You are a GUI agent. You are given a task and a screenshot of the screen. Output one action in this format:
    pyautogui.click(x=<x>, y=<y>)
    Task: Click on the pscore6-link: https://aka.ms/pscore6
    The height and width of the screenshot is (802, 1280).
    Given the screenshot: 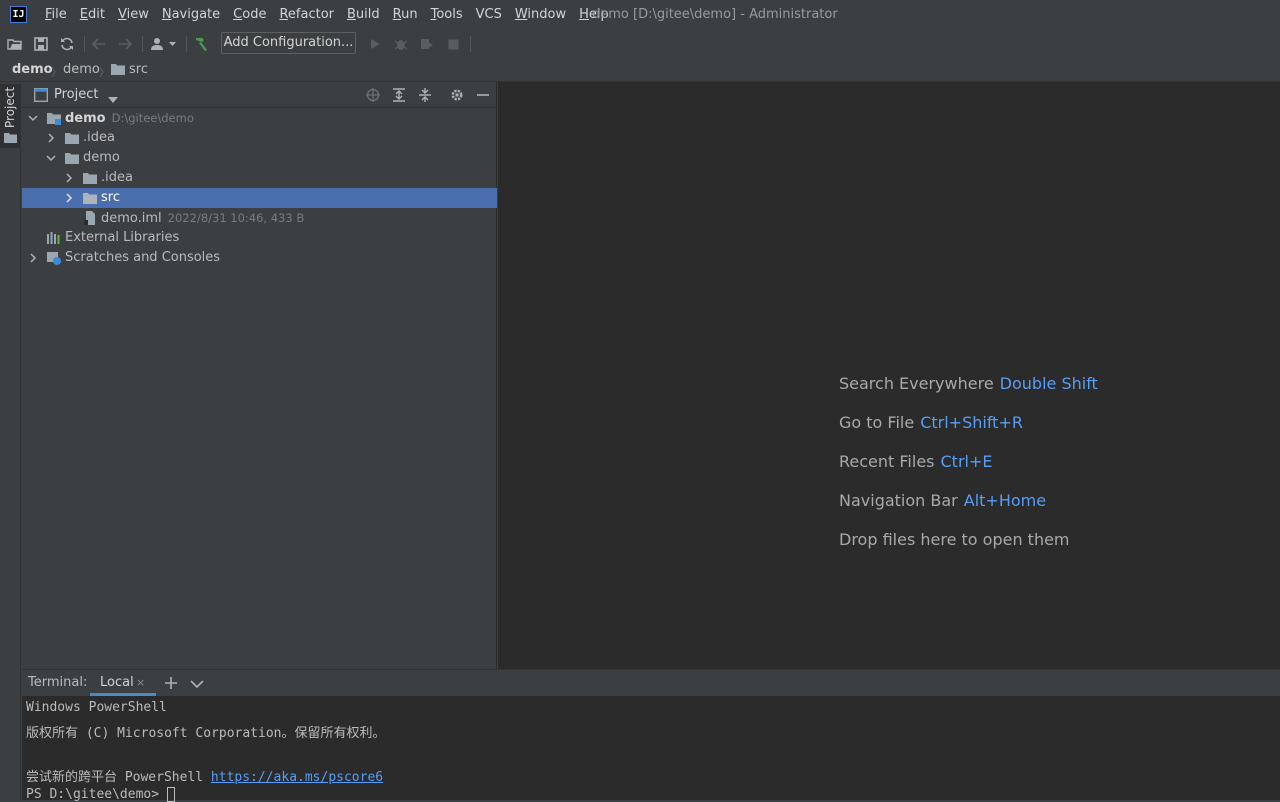 What is the action you would take?
    pyautogui.click(x=297, y=777)
    